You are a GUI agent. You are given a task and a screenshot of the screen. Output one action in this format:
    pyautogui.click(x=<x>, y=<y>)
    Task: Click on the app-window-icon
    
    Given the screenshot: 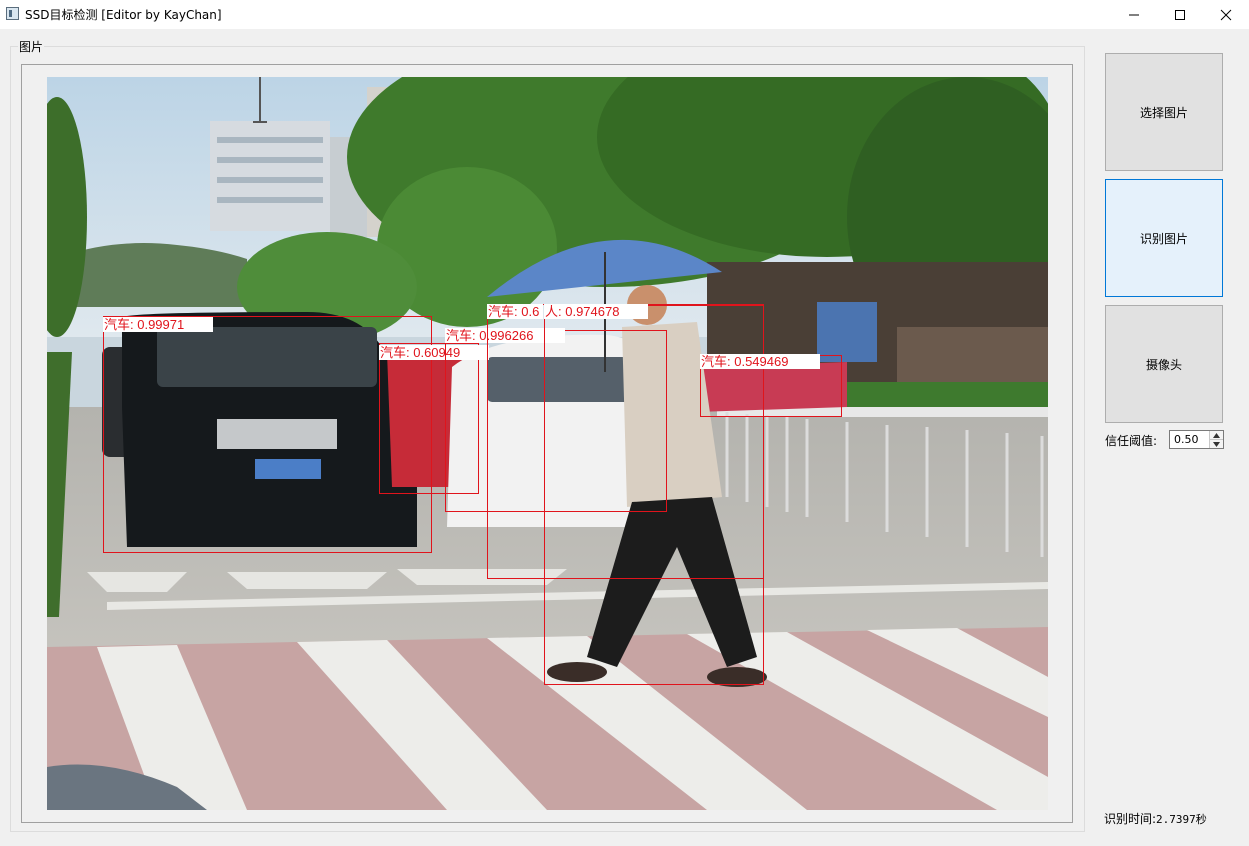 What is the action you would take?
    pyautogui.click(x=12, y=13)
    